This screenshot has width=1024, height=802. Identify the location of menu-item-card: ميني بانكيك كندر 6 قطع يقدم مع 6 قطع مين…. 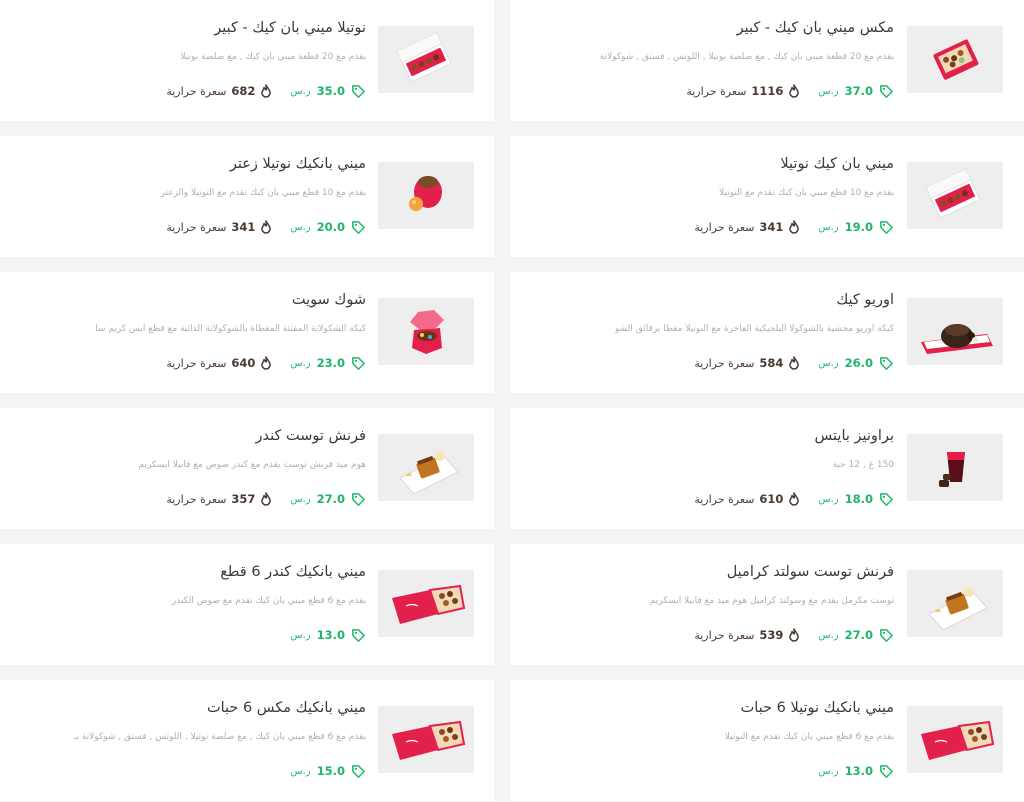
(247, 604).